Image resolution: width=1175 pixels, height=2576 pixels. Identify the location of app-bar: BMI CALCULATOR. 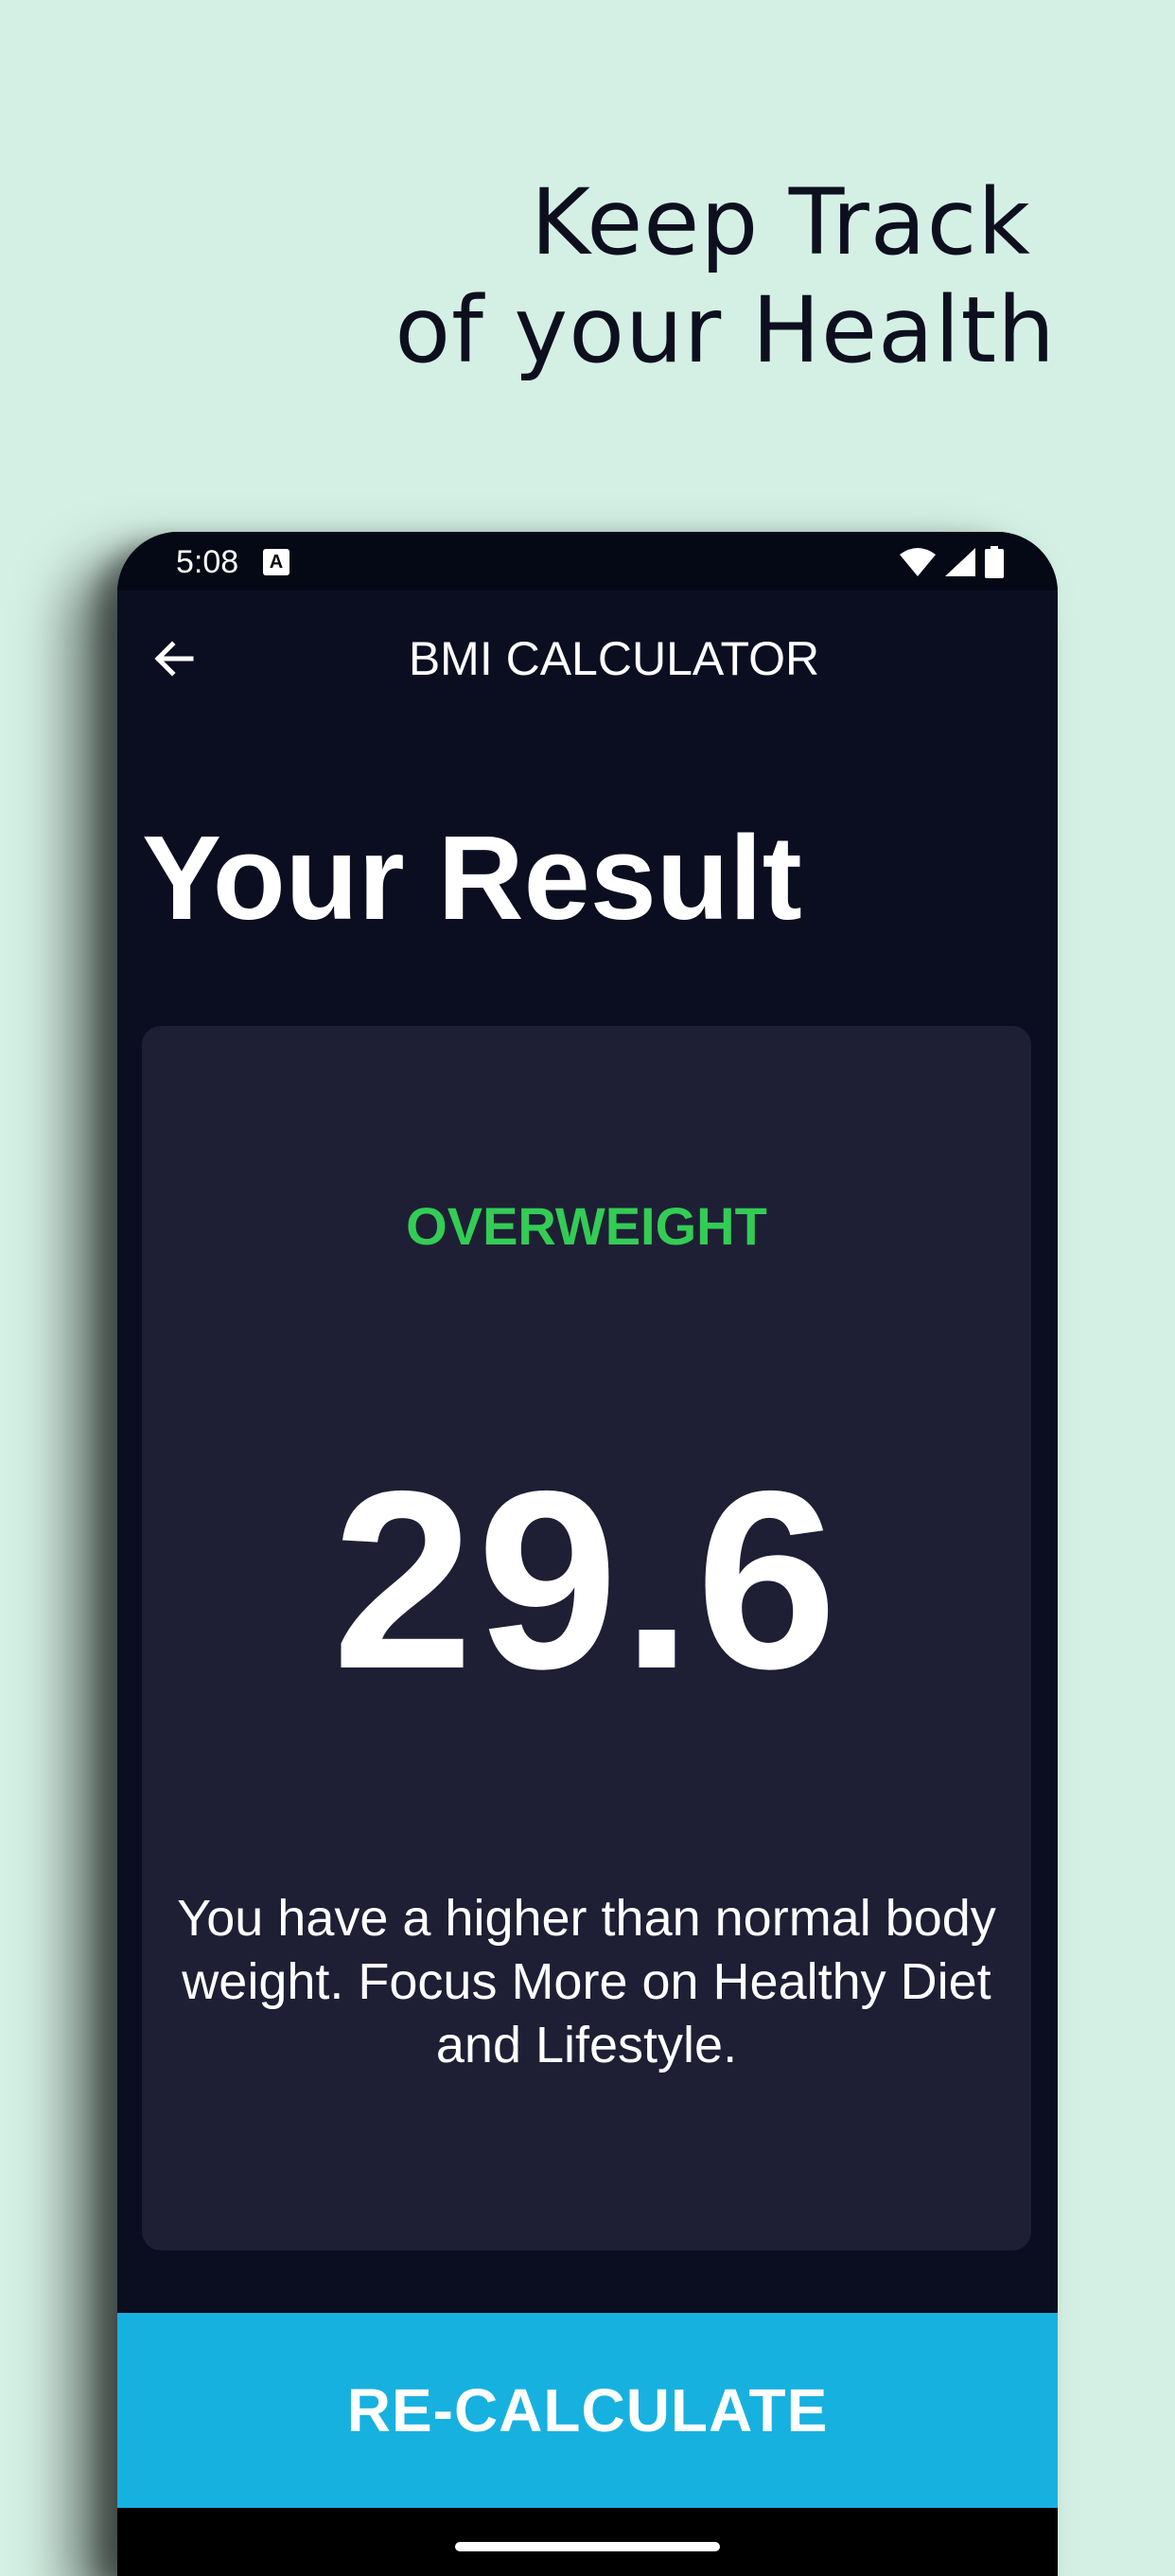
(587, 662).